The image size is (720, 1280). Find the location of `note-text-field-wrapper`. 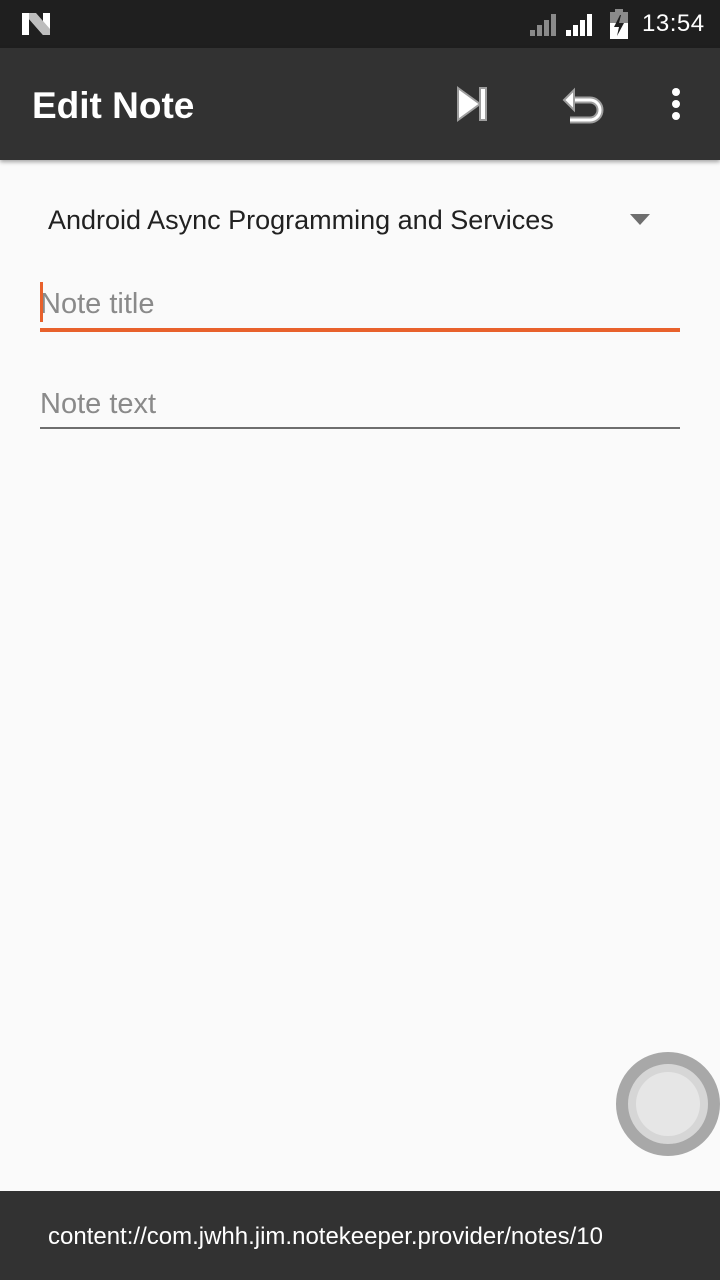

note-text-field-wrapper is located at coordinates (360, 404).